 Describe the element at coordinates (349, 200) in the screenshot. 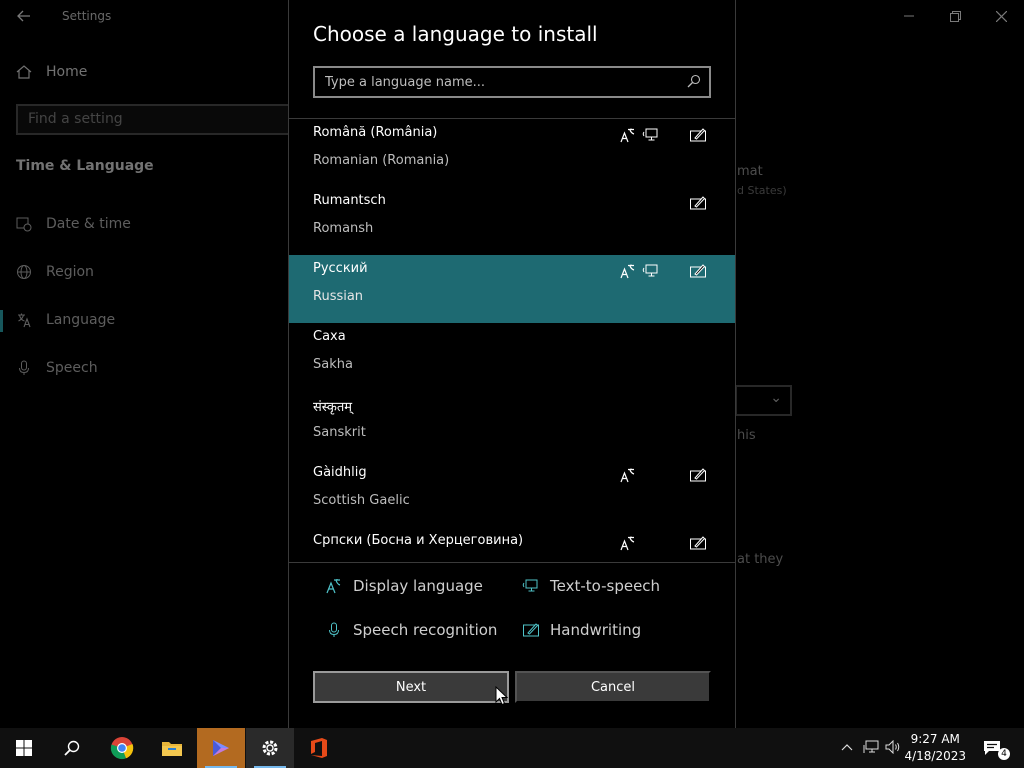

I see `language-native-name: Rumantsch` at that location.